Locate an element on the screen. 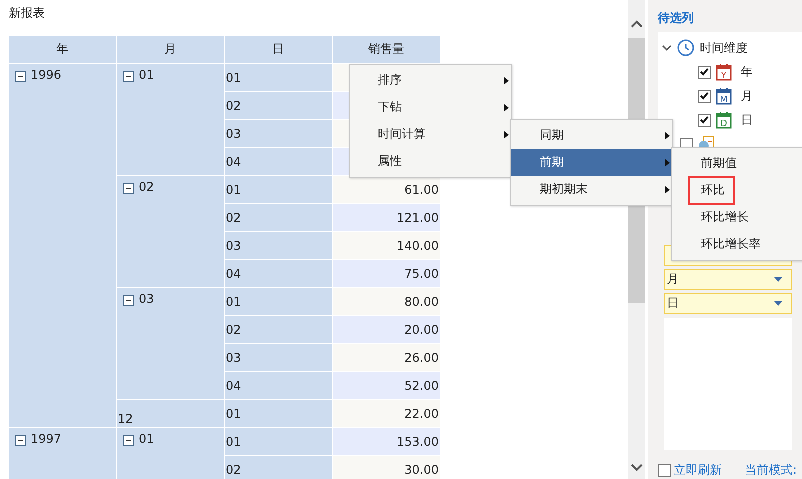 This screenshot has height=479, width=802. menu-item: 前期 is located at coordinates (591, 162).